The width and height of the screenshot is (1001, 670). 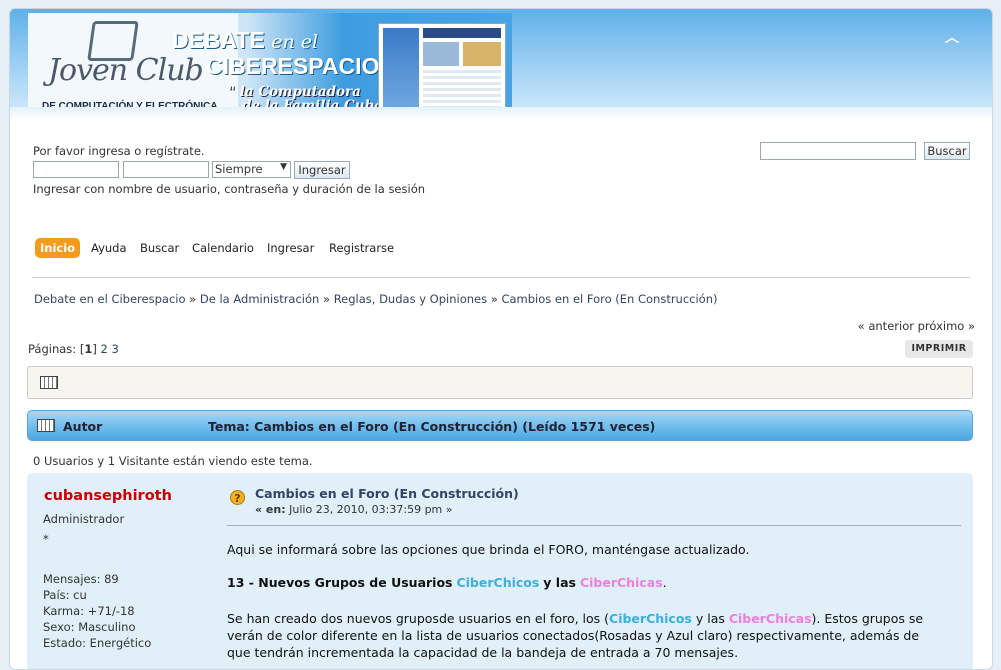 I want to click on breadcrumb-topic: Cambios en el Foro (En Construcción), so click(x=609, y=299).